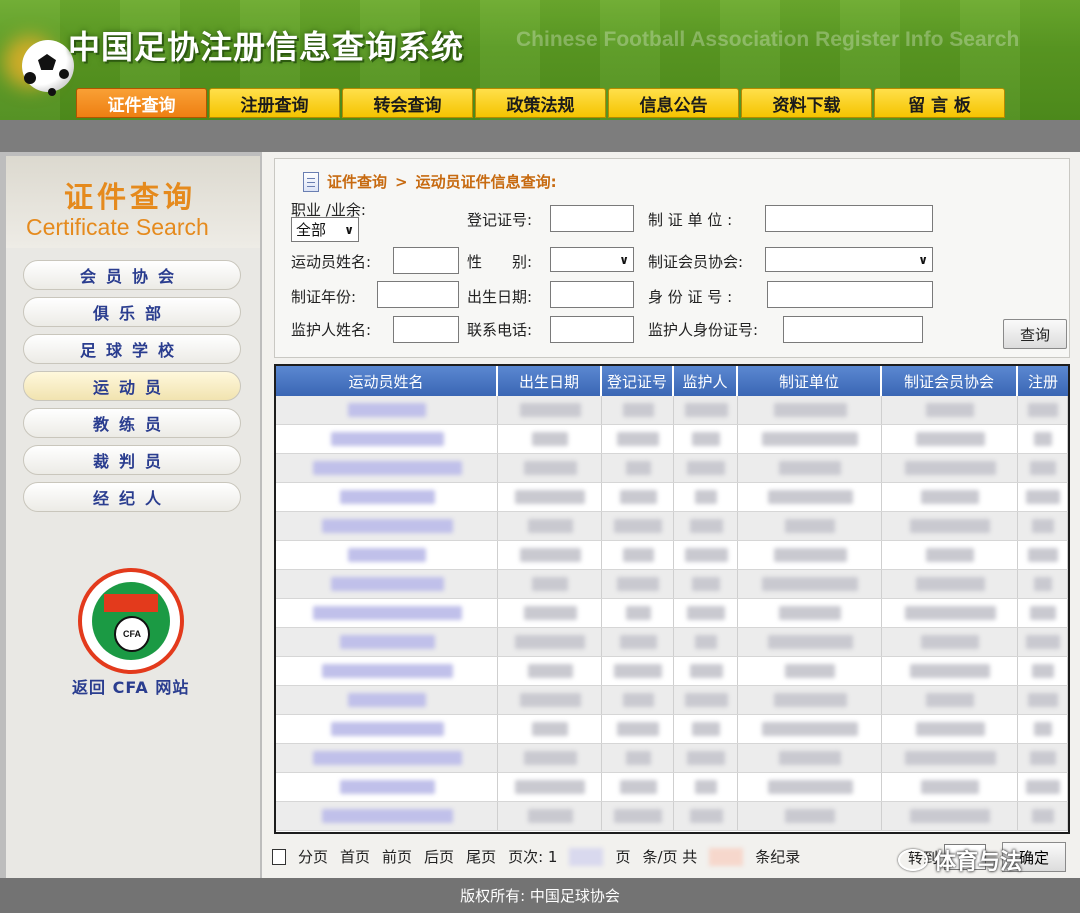 Image resolution: width=1080 pixels, height=913 pixels. What do you see at coordinates (950, 381) in the screenshot?
I see `col-association: 制证会员协会` at bounding box center [950, 381].